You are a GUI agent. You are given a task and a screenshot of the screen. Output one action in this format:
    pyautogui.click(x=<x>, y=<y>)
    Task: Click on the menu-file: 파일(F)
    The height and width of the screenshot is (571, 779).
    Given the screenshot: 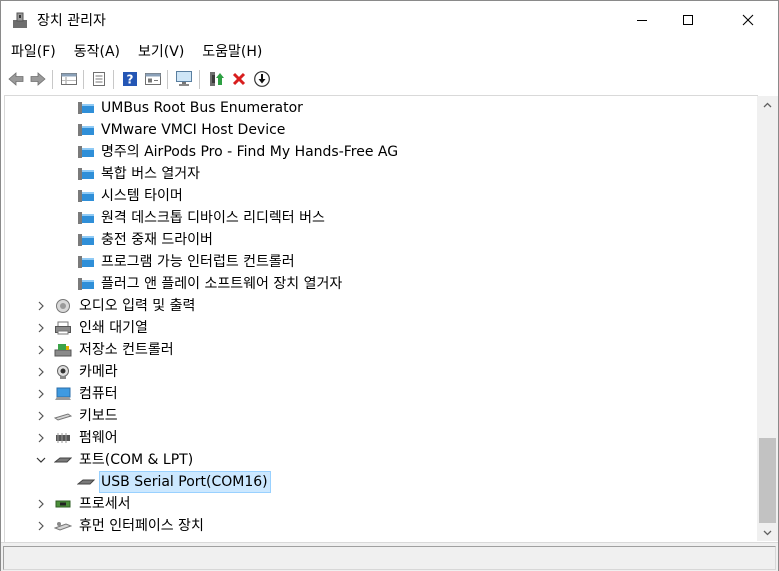 What is the action you would take?
    pyautogui.click(x=33, y=52)
    